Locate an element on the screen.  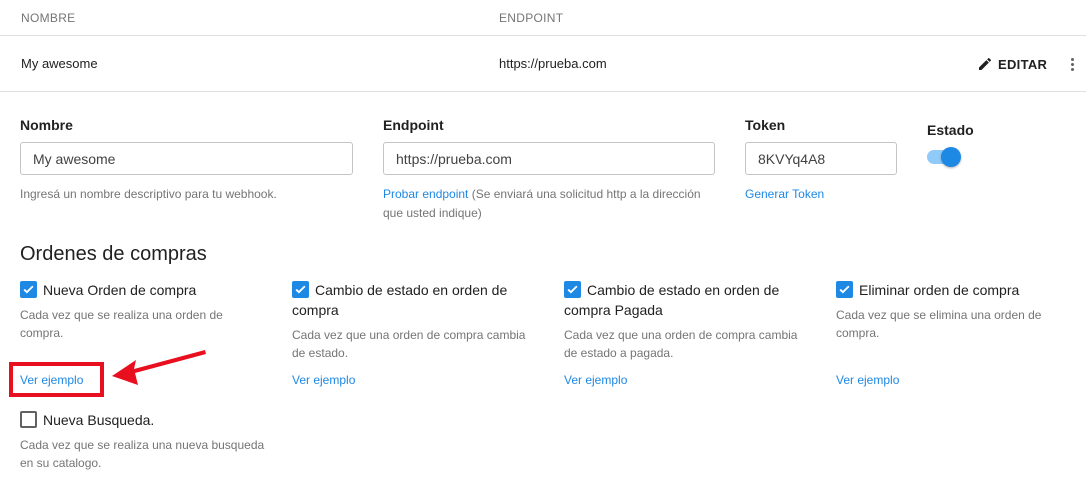
edit-button-label: EDITAR is located at coordinates (1023, 64).